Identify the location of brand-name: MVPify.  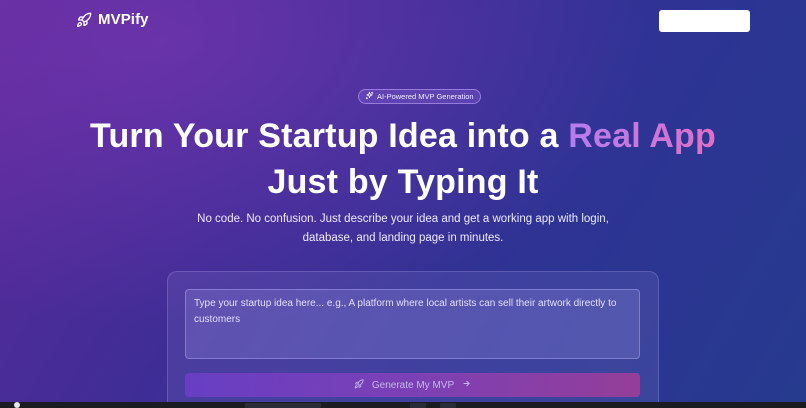
(123, 19).